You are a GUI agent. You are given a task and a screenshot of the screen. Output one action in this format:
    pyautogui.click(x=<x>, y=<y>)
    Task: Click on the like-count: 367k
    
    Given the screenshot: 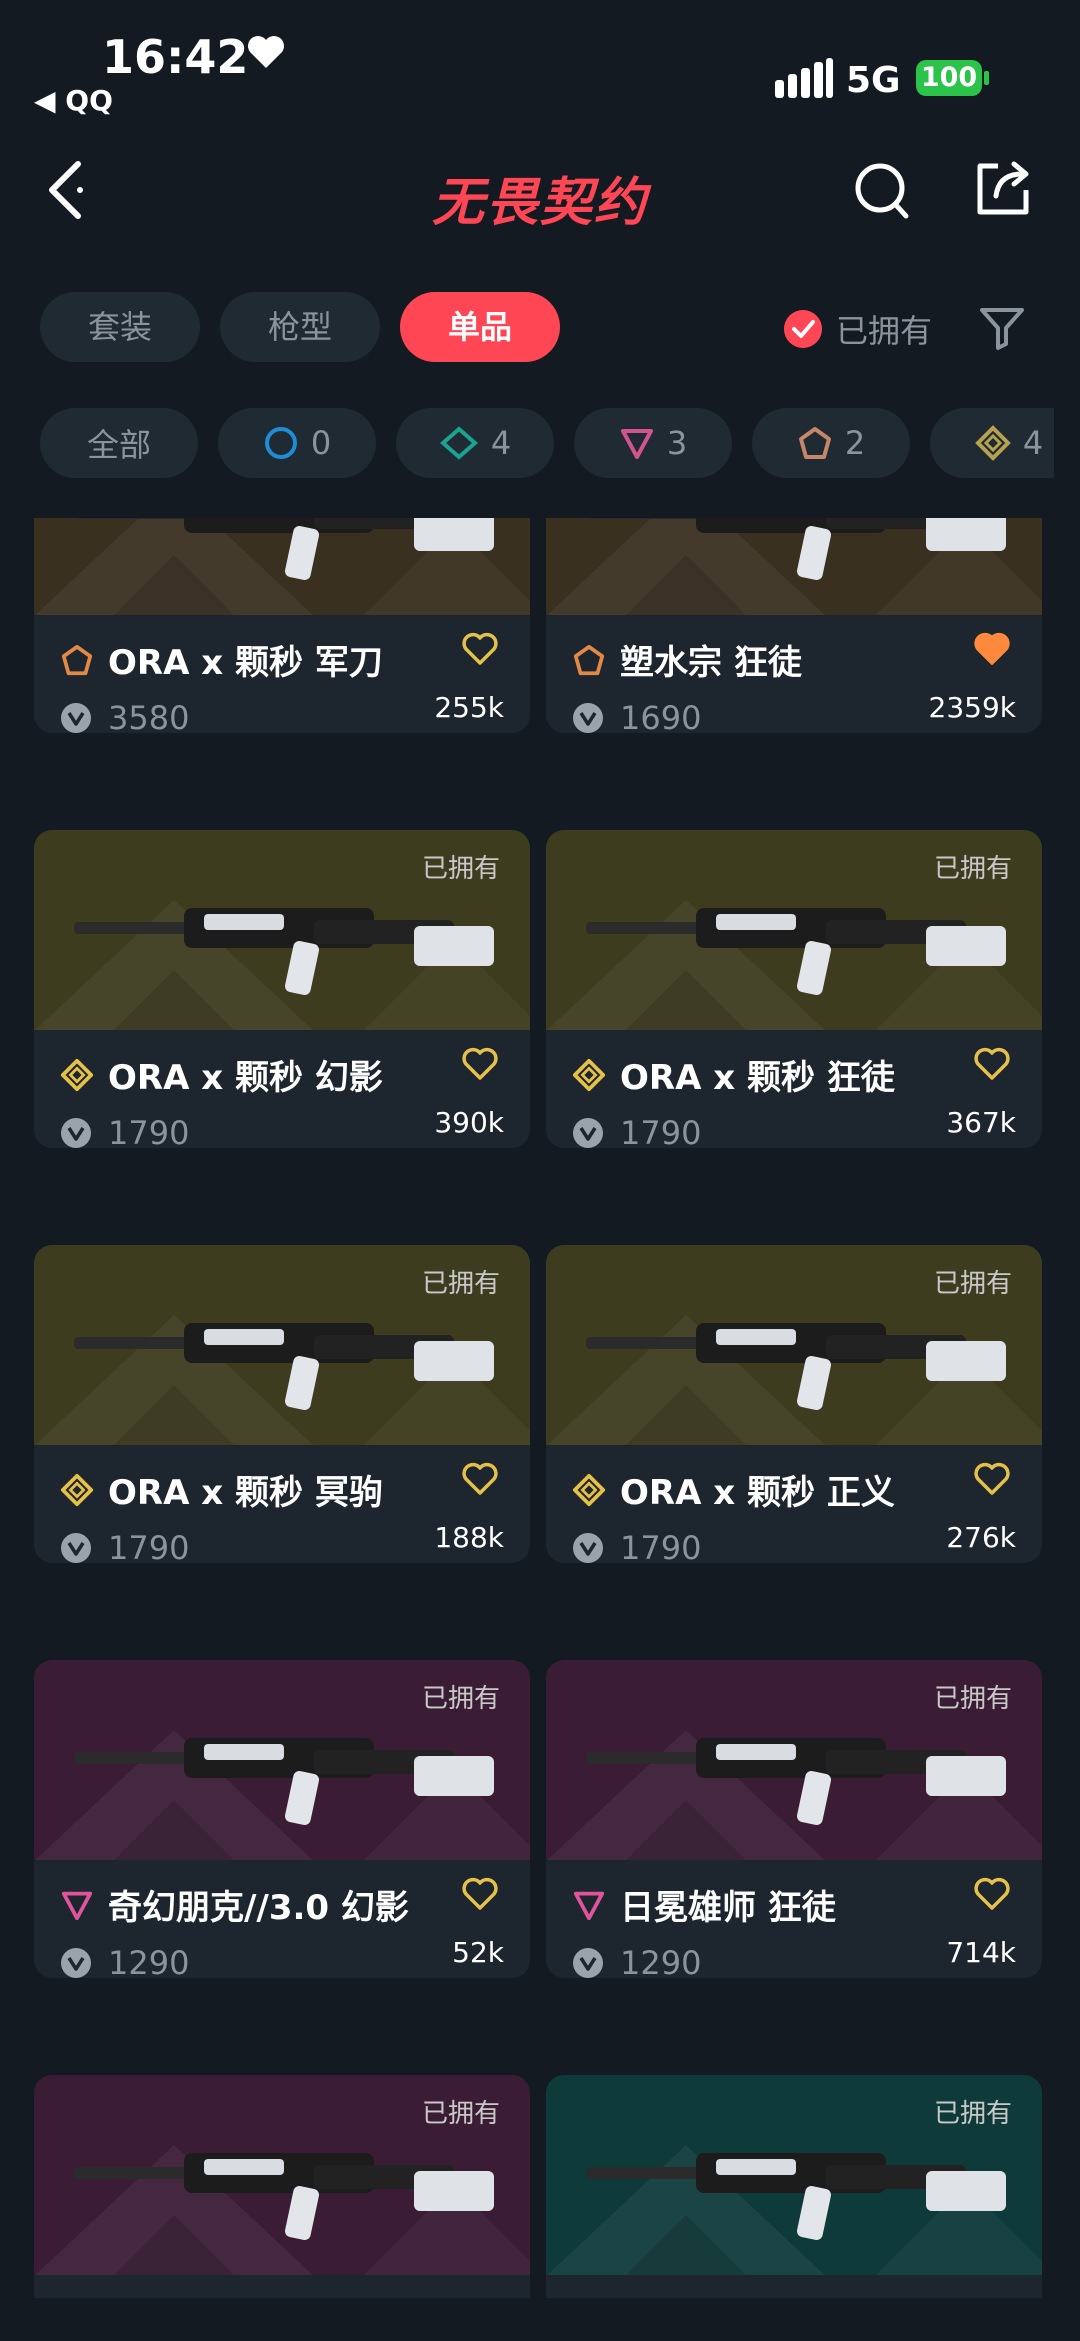 What is the action you would take?
    pyautogui.click(x=981, y=1122)
    